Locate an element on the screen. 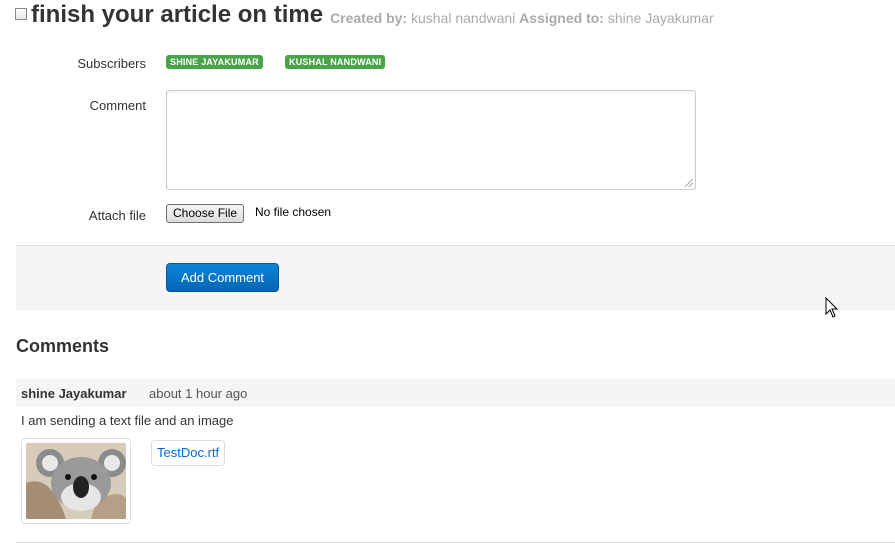 The width and height of the screenshot is (895, 545). subscriber-badge: KUSHAL NANDWANI is located at coordinates (335, 62).